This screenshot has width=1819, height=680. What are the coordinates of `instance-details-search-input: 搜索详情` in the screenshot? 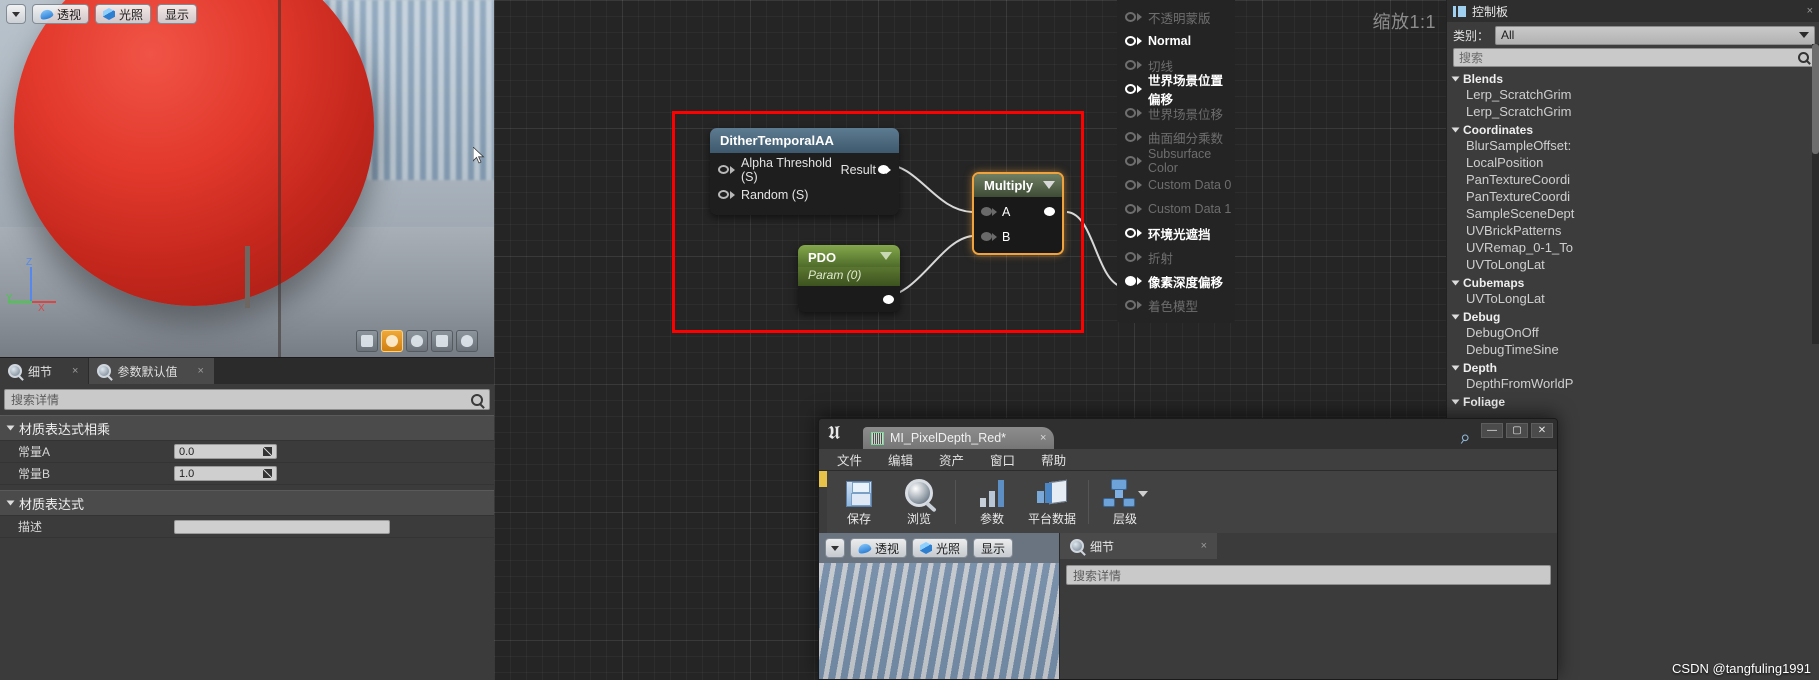 It's located at (1308, 575).